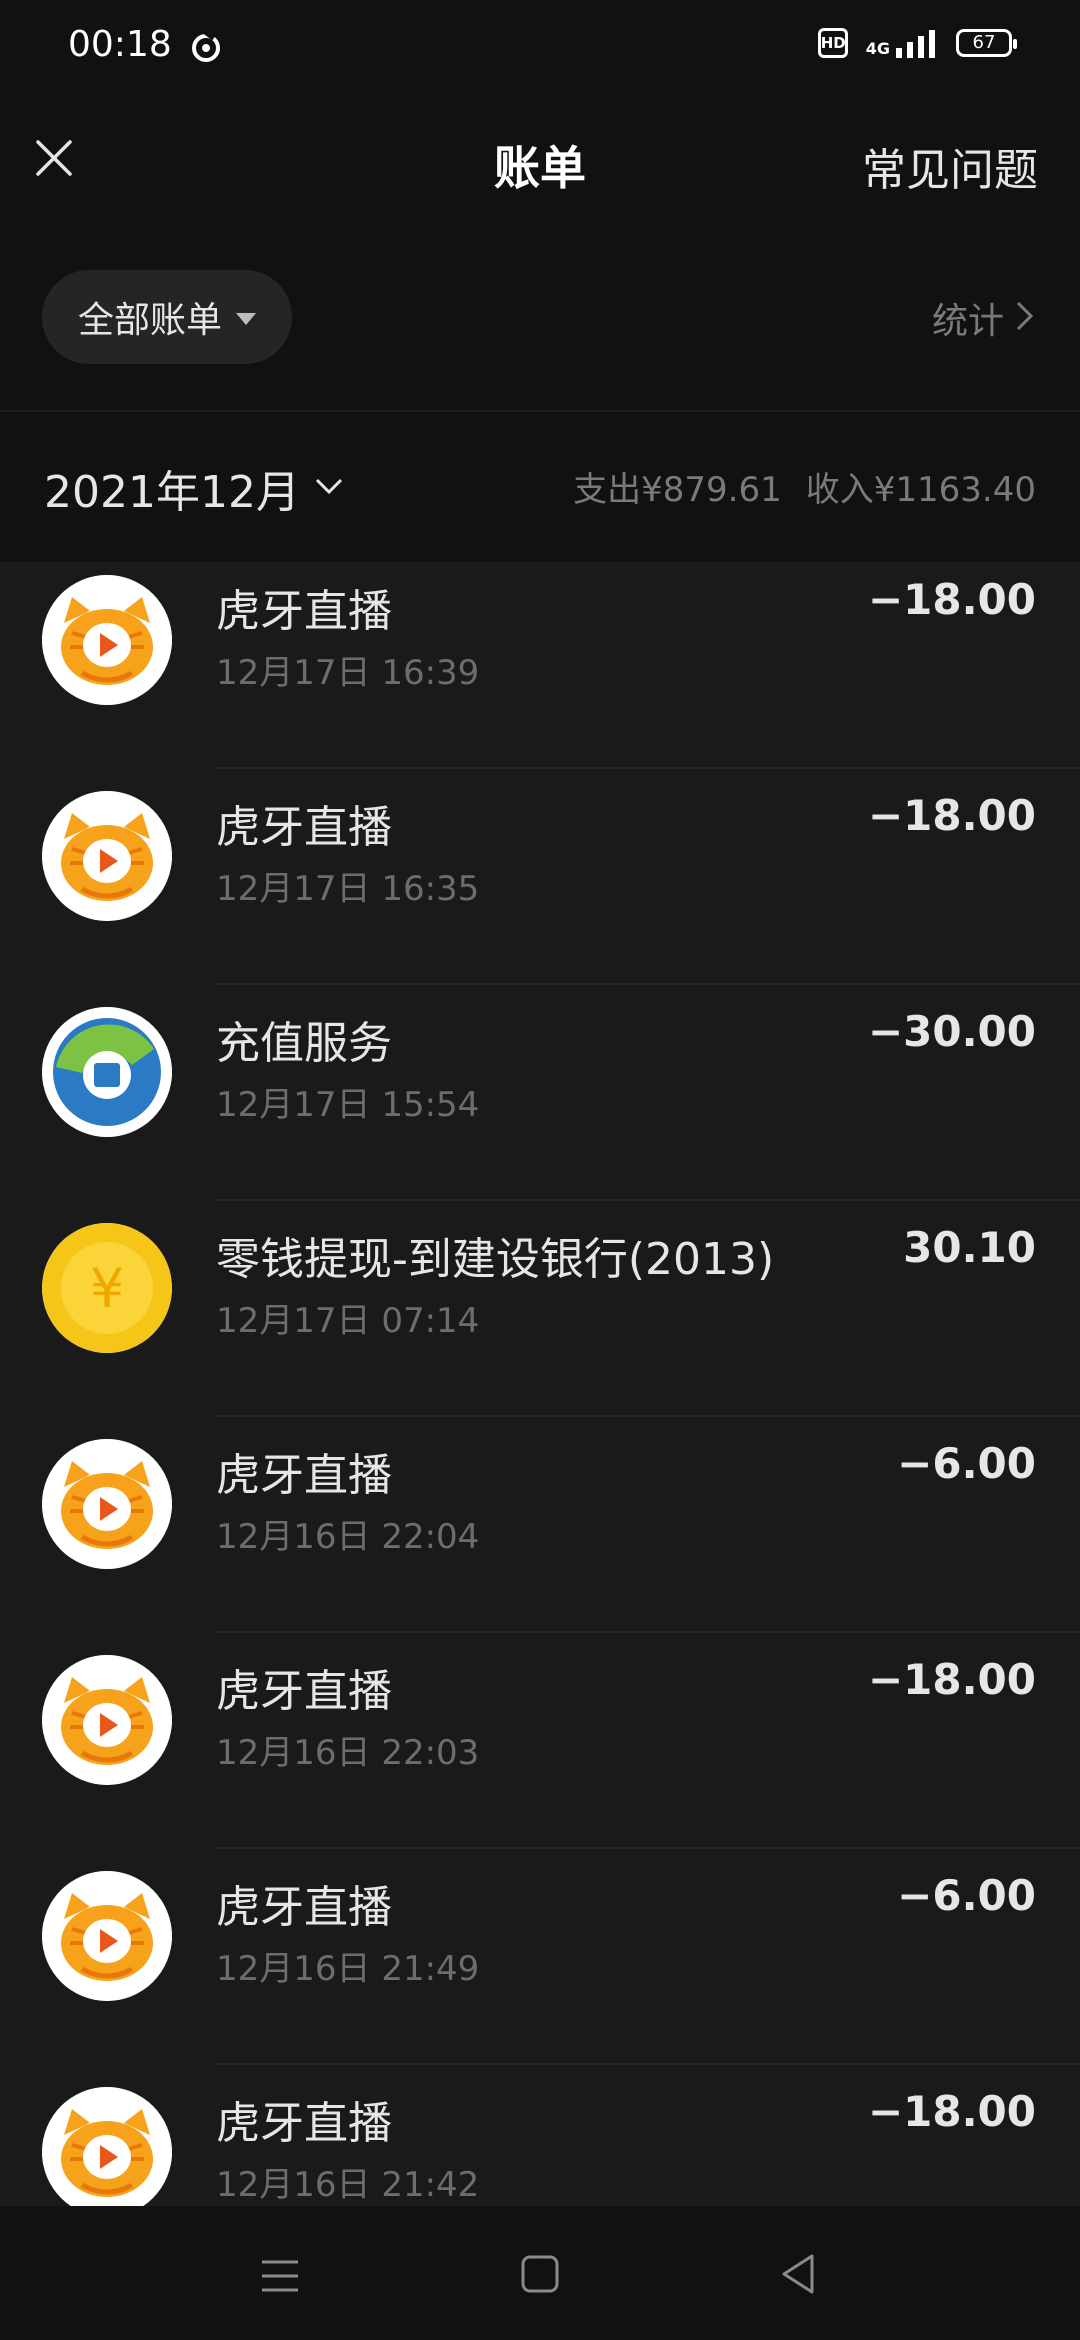 The image size is (1080, 2340). I want to click on back-icon, so click(798, 2276).